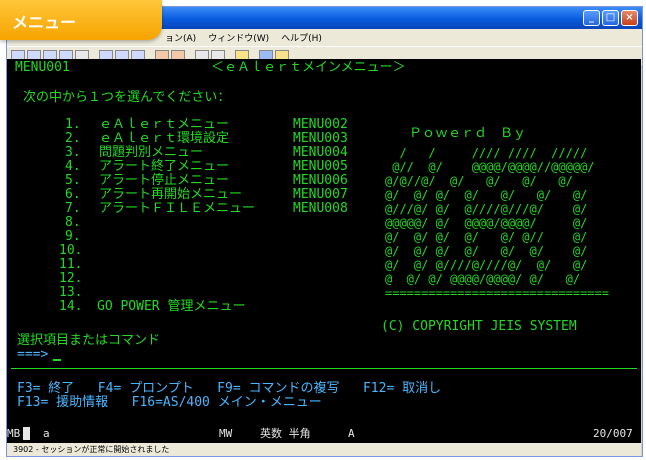 The width and height of the screenshot is (646, 460). What do you see at coordinates (73, 236) in the screenshot?
I see `option-number: 9.` at bounding box center [73, 236].